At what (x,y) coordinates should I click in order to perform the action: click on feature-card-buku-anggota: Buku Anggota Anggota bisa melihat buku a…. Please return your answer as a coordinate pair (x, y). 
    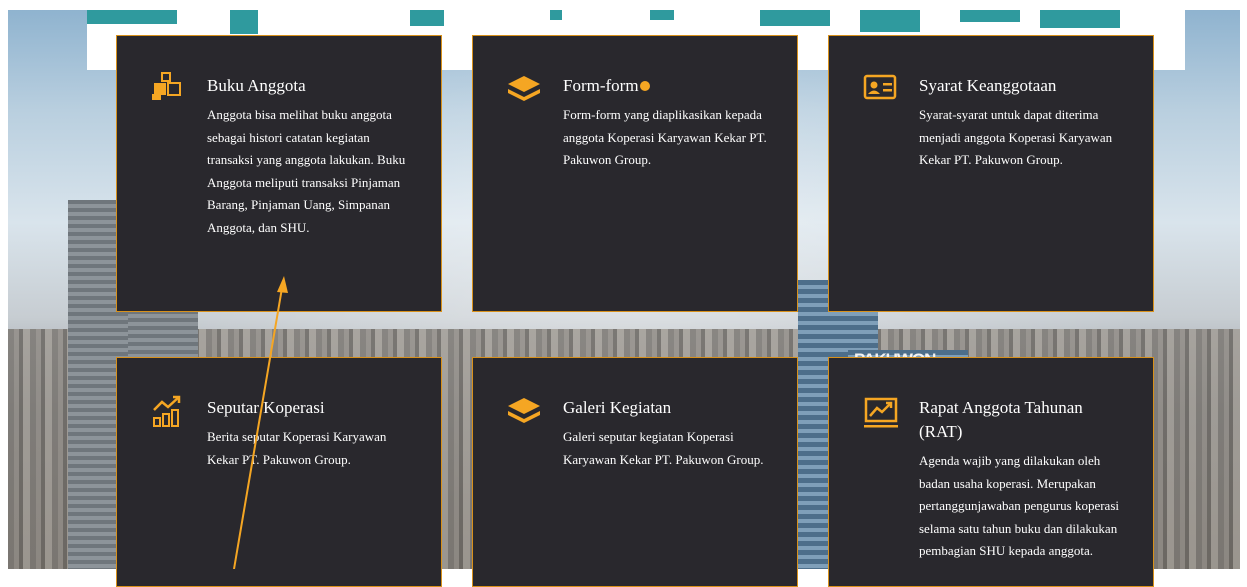
    Looking at the image, I should click on (279, 173).